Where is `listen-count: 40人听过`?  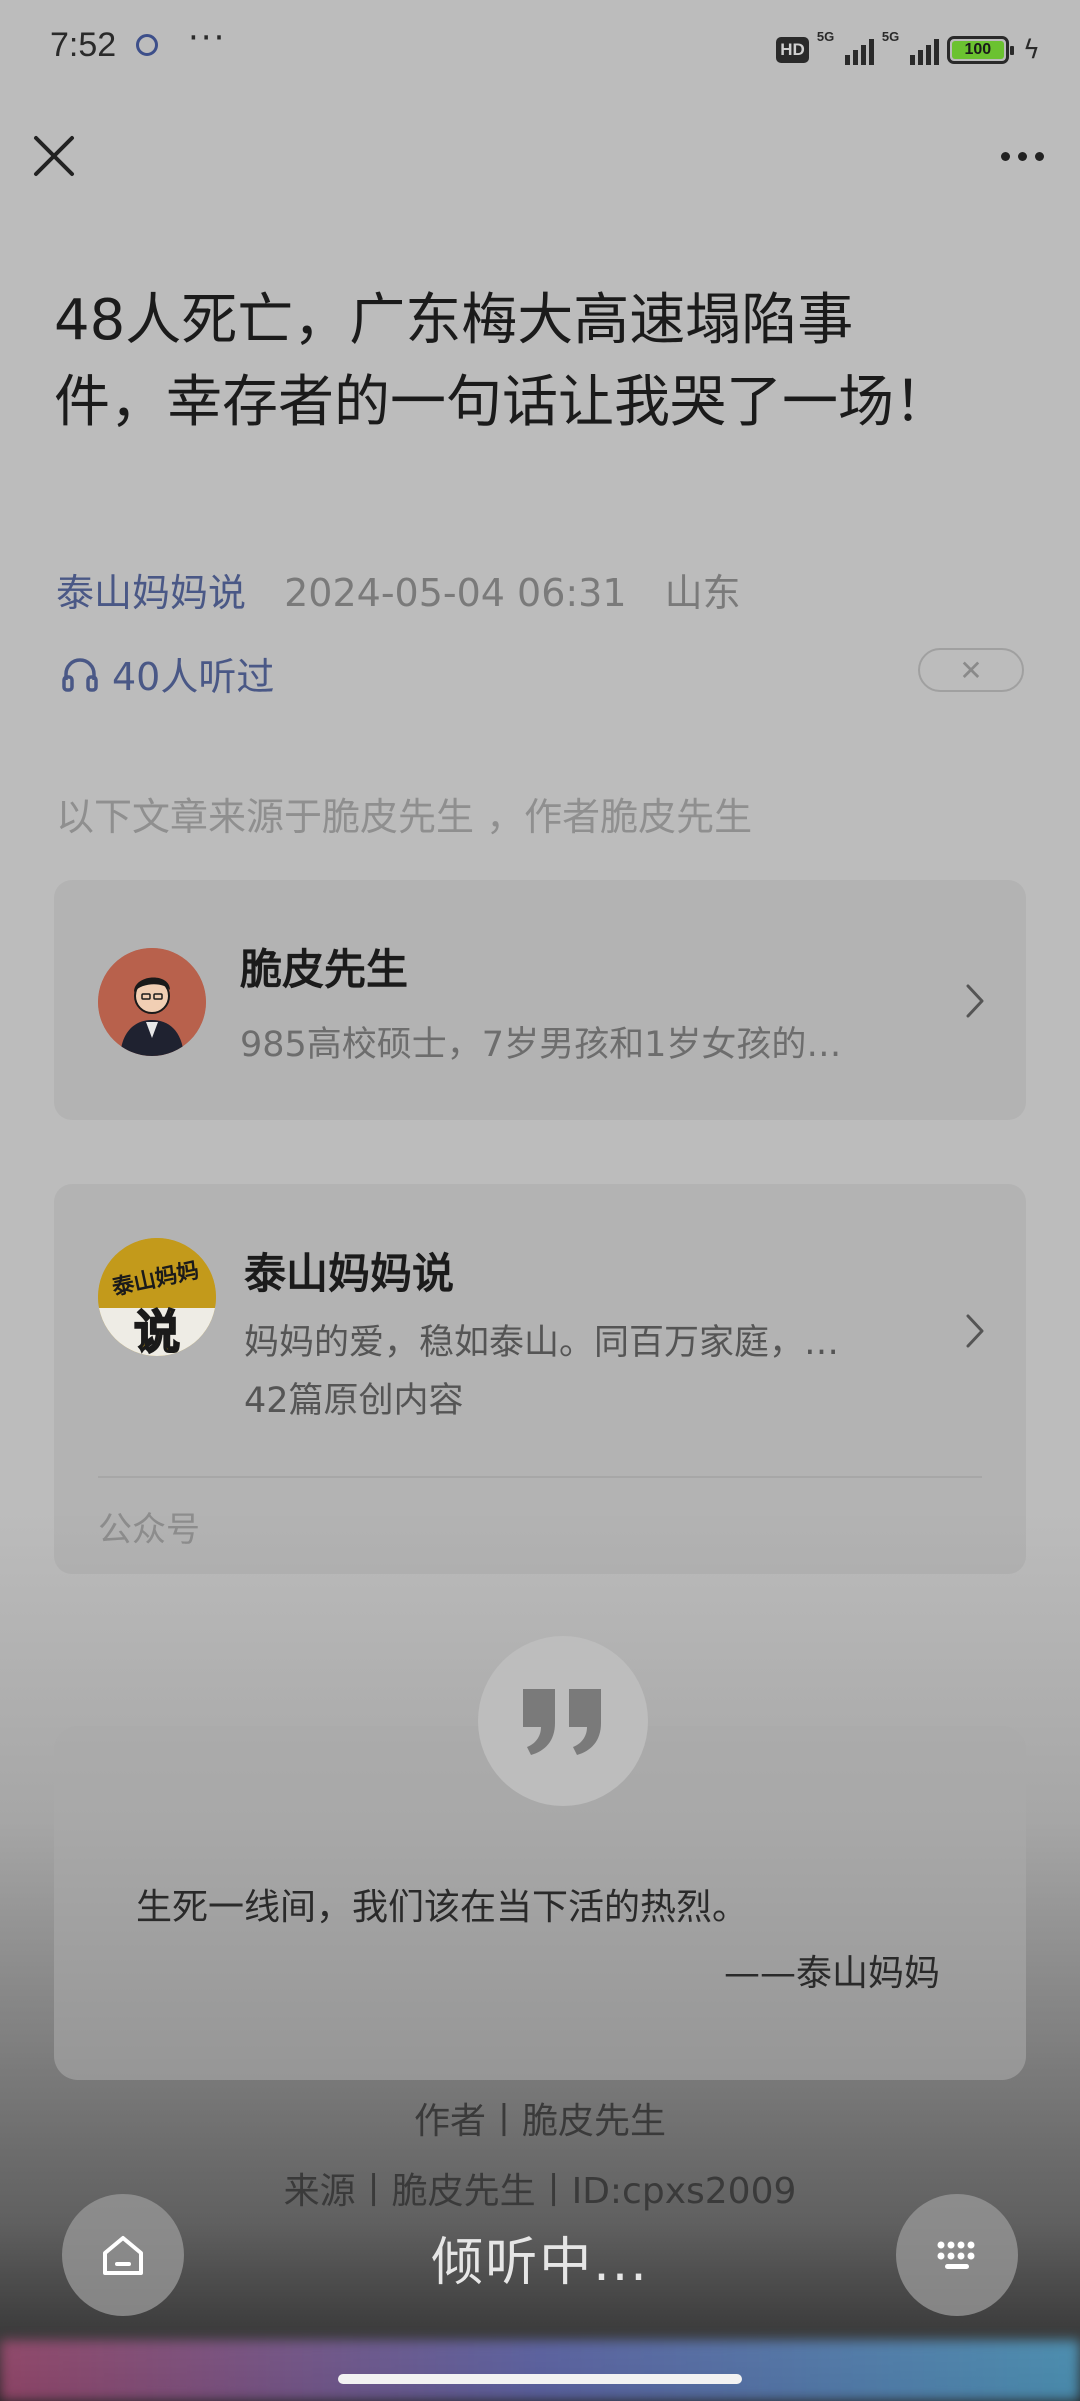 listen-count: 40人听过 is located at coordinates (167, 673).